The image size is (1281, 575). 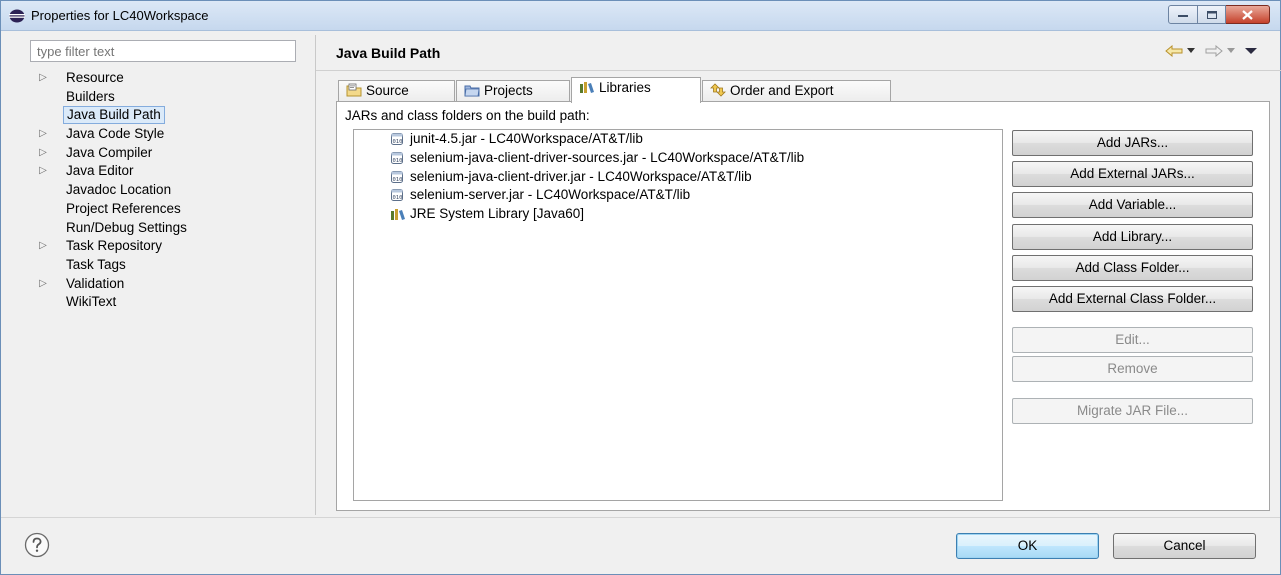 What do you see at coordinates (114, 115) in the screenshot?
I see `tree-item-label: Java Build Path` at bounding box center [114, 115].